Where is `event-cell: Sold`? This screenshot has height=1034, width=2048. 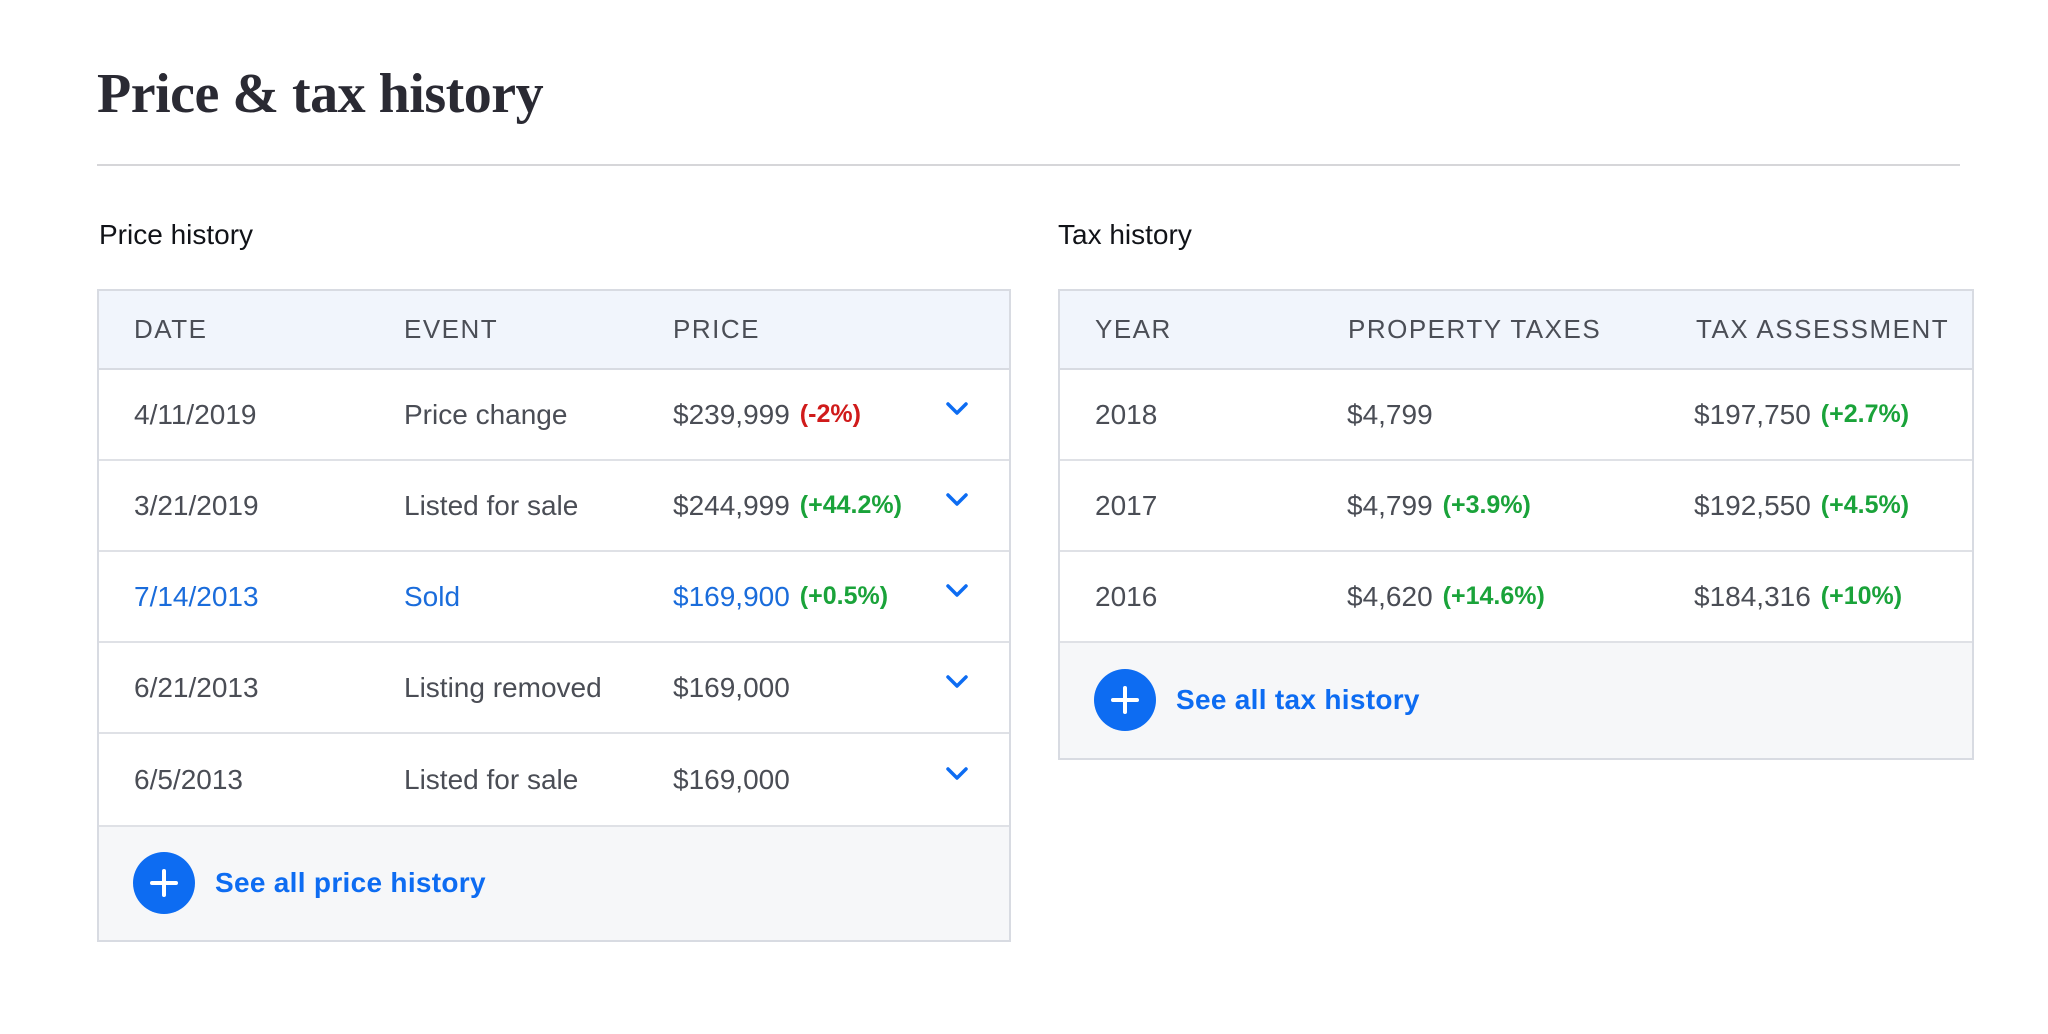 event-cell: Sold is located at coordinates (432, 596).